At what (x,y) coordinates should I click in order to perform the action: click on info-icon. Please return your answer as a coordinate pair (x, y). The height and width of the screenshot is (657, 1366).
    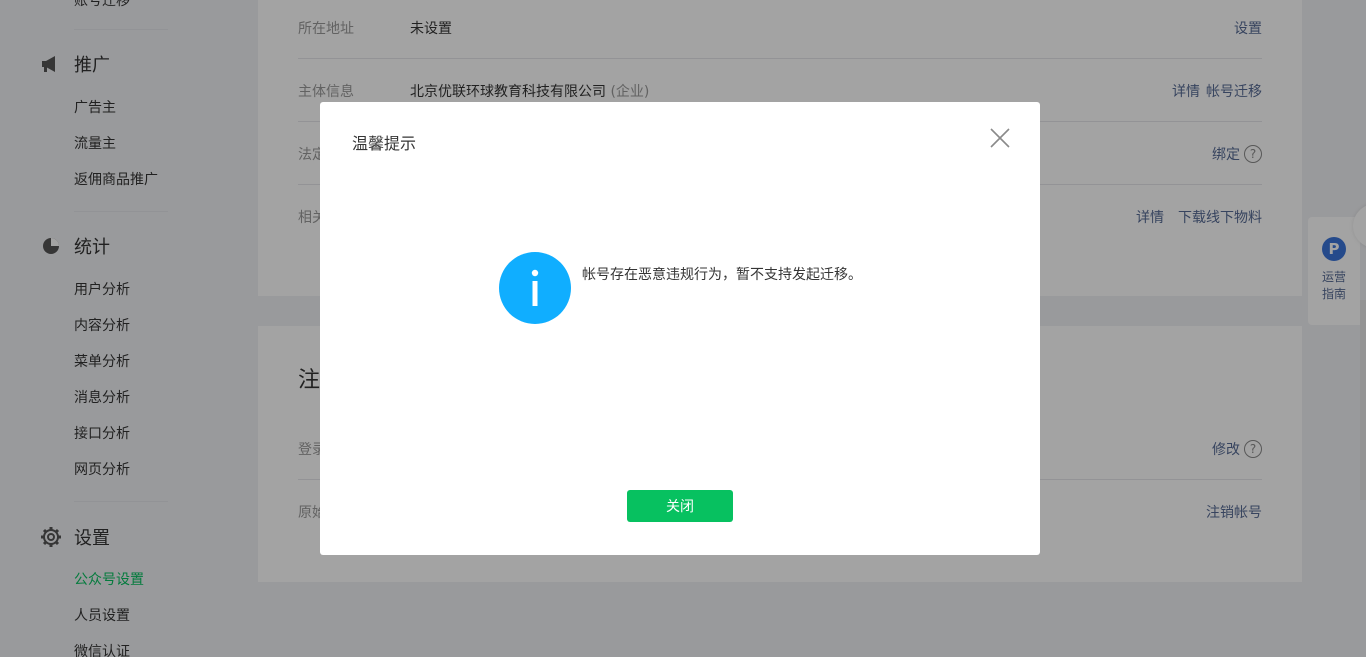
    Looking at the image, I should click on (535, 288).